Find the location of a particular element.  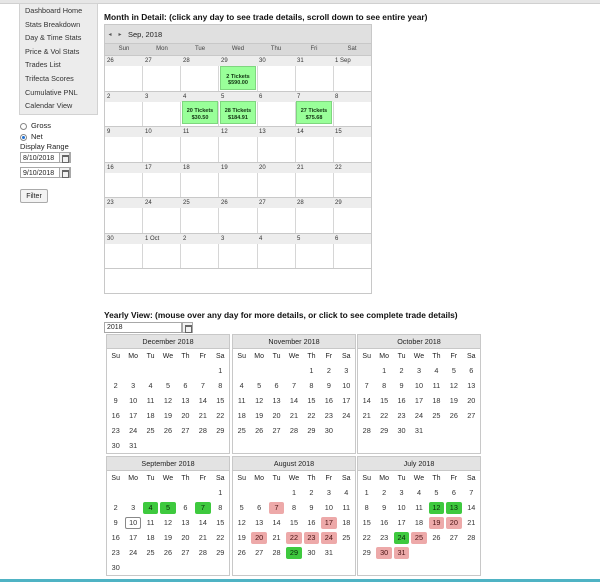

day-number: 20 is located at coordinates (276, 168).